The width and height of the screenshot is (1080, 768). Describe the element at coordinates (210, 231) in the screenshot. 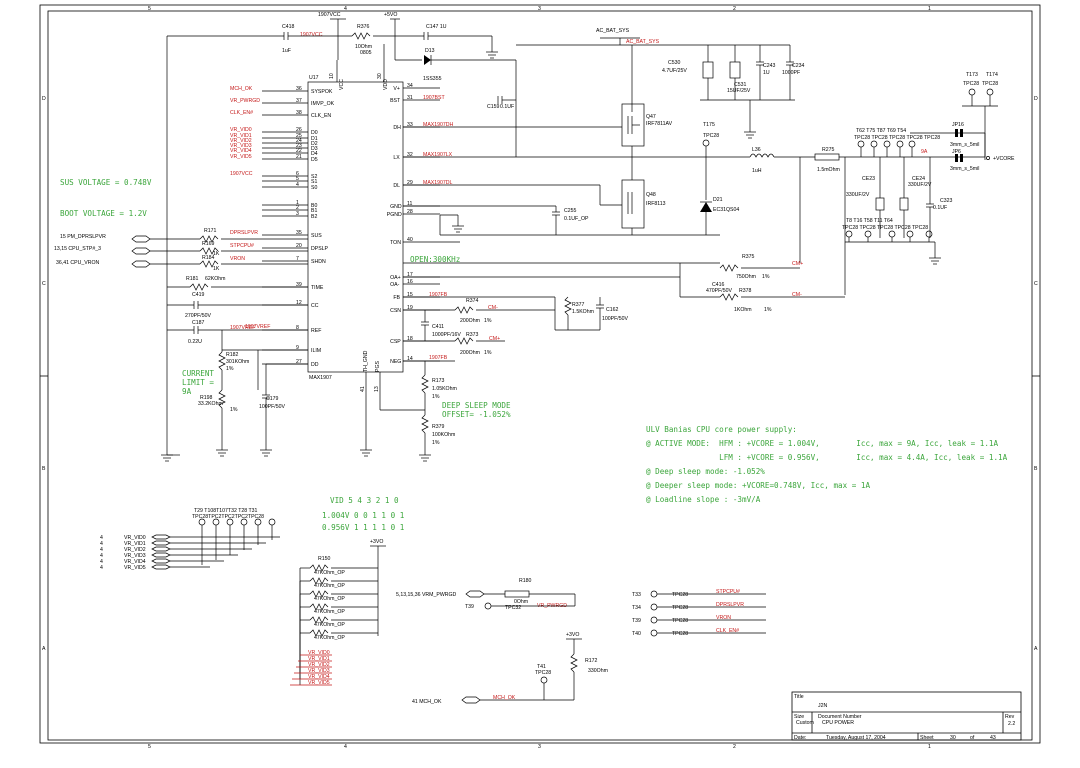

I see `r171-ref: R171` at that location.